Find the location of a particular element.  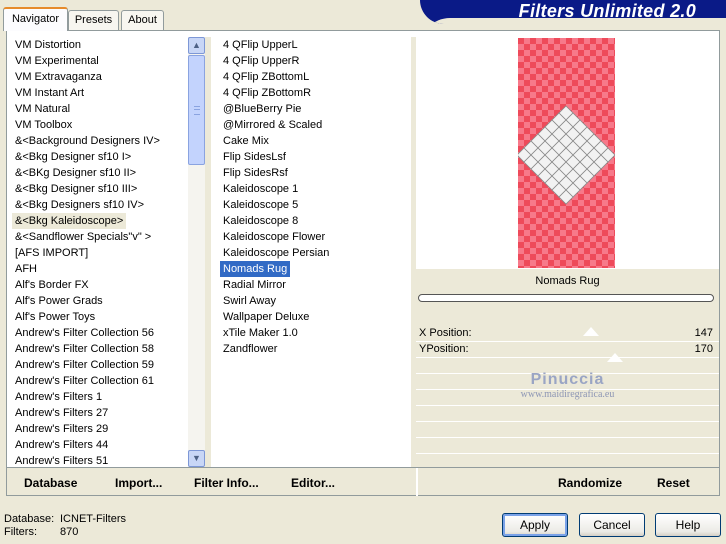

category-item: AFH is located at coordinates (26, 269).